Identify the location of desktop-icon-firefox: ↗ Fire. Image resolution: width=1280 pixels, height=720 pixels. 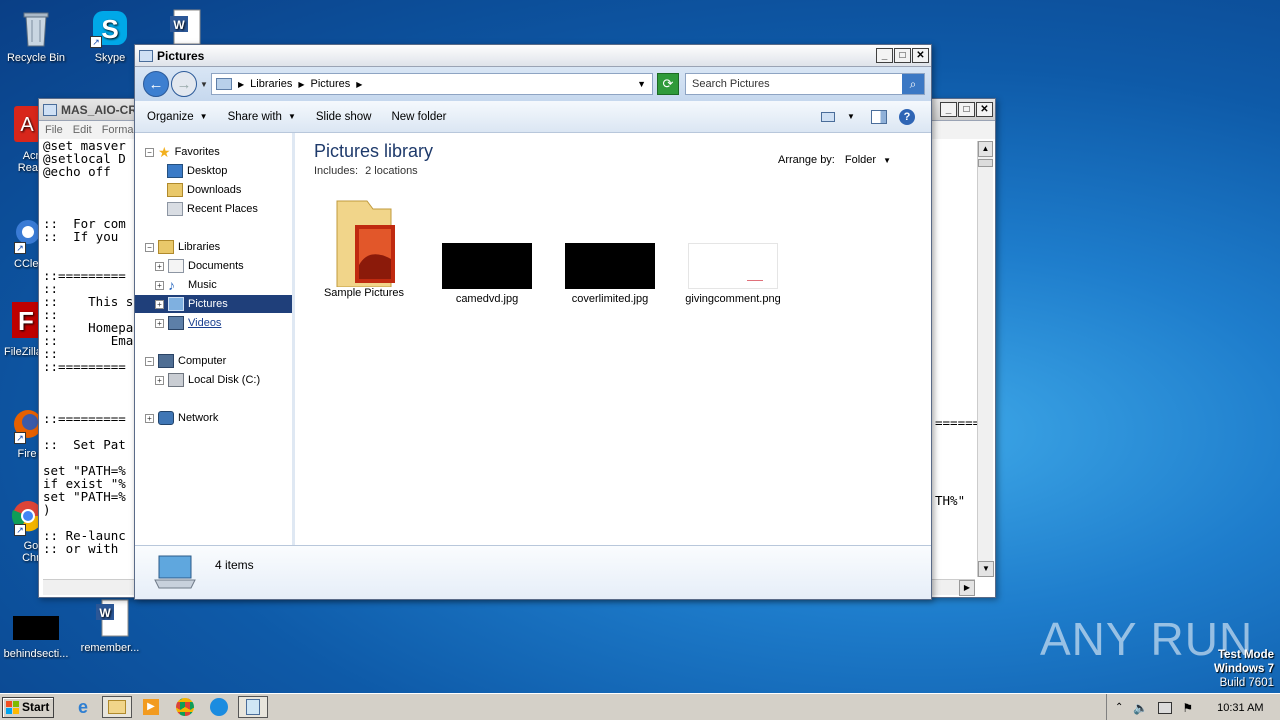
(21, 432).